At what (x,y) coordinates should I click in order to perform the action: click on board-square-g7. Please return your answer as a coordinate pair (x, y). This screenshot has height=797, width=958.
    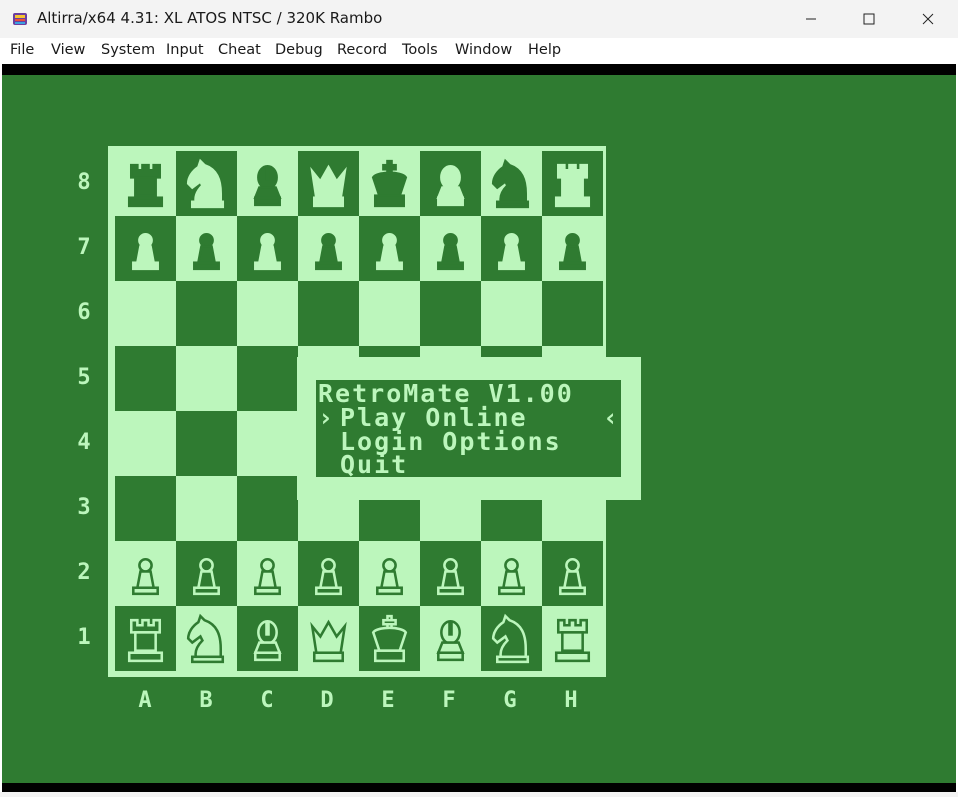
    Looking at the image, I should click on (511, 248).